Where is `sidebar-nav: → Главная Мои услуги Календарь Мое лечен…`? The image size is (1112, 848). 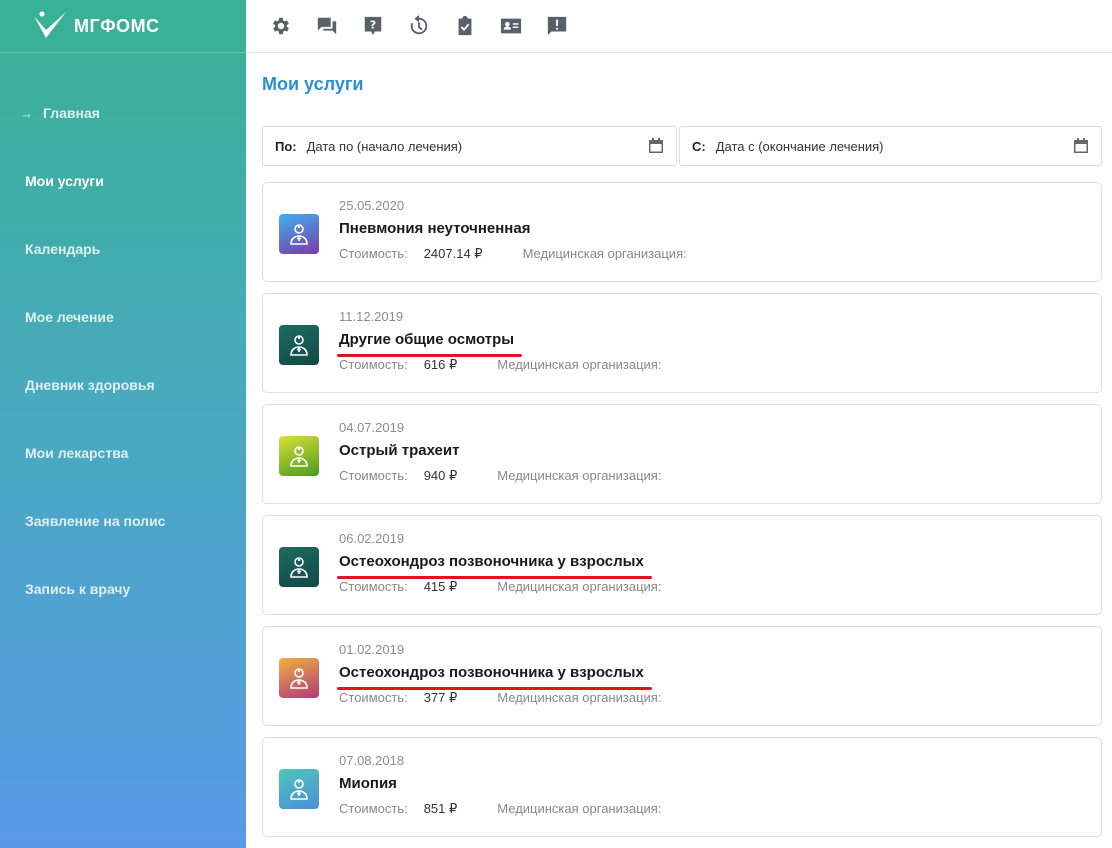
sidebar-nav: → Главная Мои услуги Календарь Мое лечен… is located at coordinates (123, 351).